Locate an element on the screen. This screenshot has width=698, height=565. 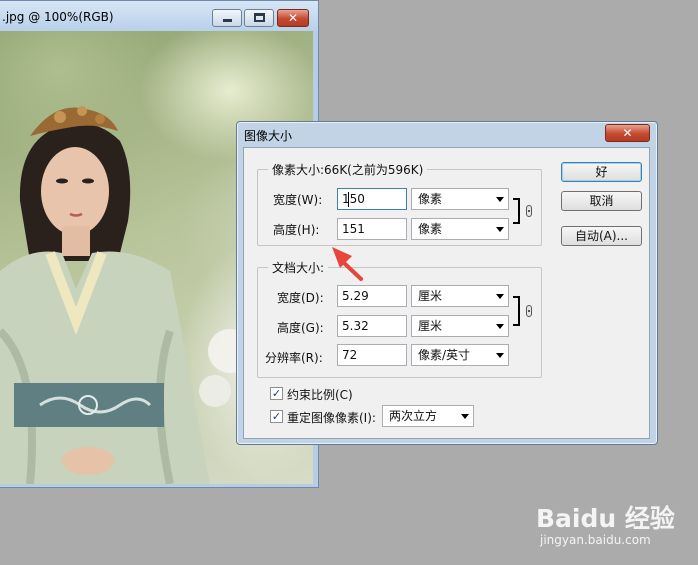
resolution-value: 72 is located at coordinates (350, 355).